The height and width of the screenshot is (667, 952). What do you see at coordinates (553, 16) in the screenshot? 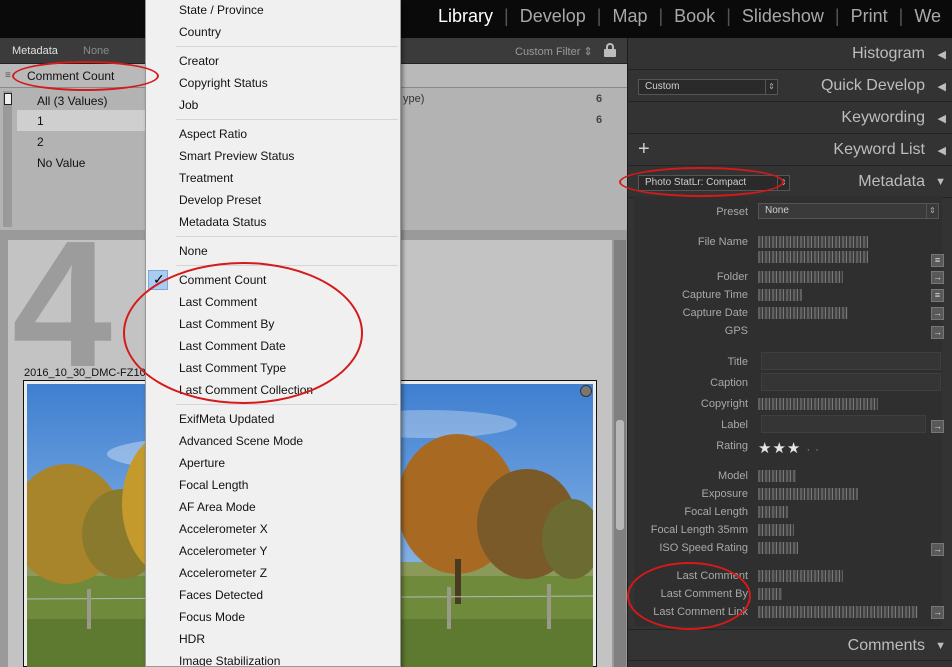
I see `module-develop: Develop` at bounding box center [553, 16].